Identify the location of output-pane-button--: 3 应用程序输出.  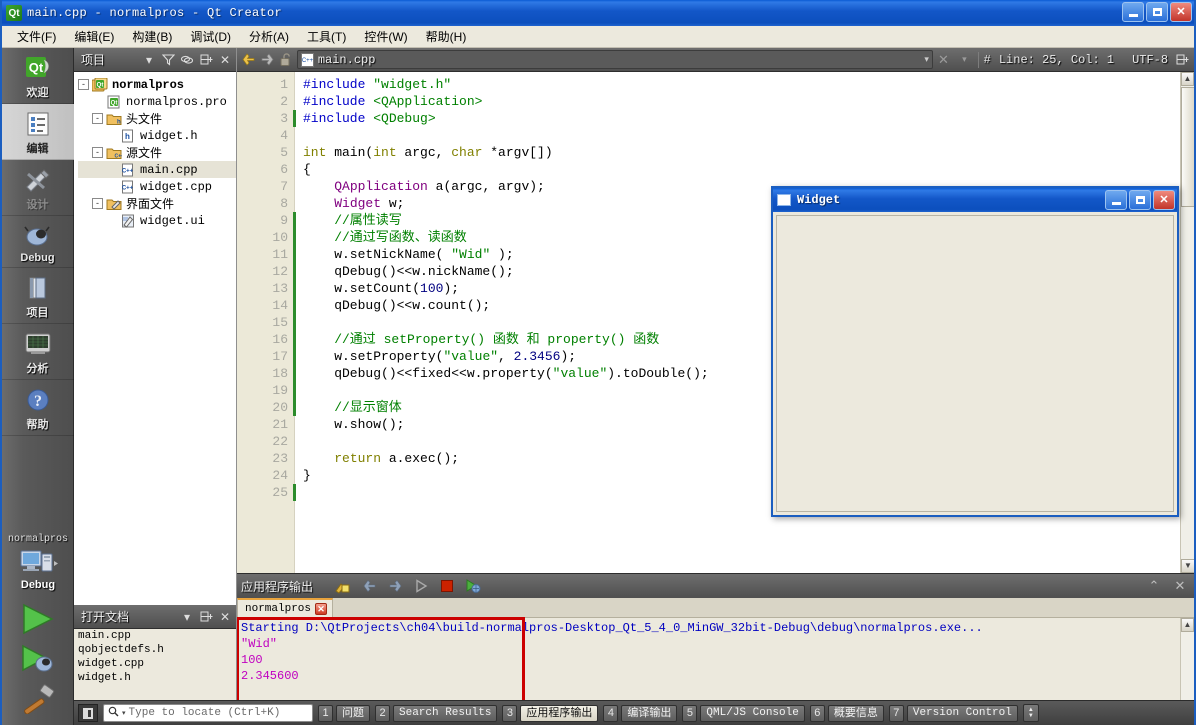
(550, 713).